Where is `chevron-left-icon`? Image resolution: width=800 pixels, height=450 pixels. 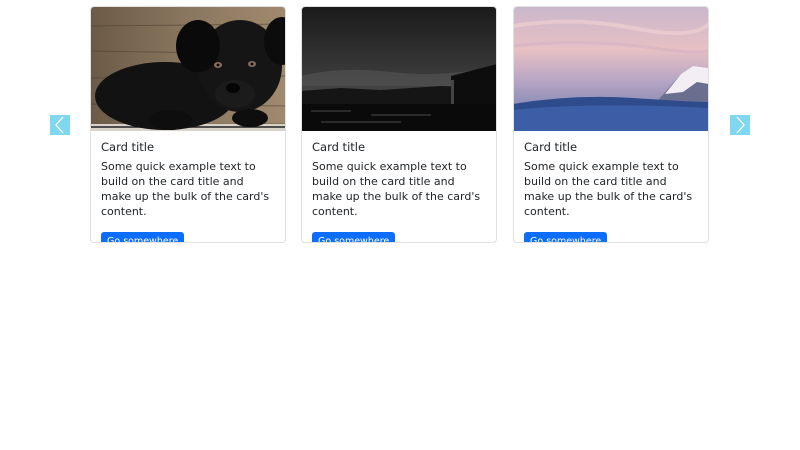
chevron-left-icon is located at coordinates (59, 125).